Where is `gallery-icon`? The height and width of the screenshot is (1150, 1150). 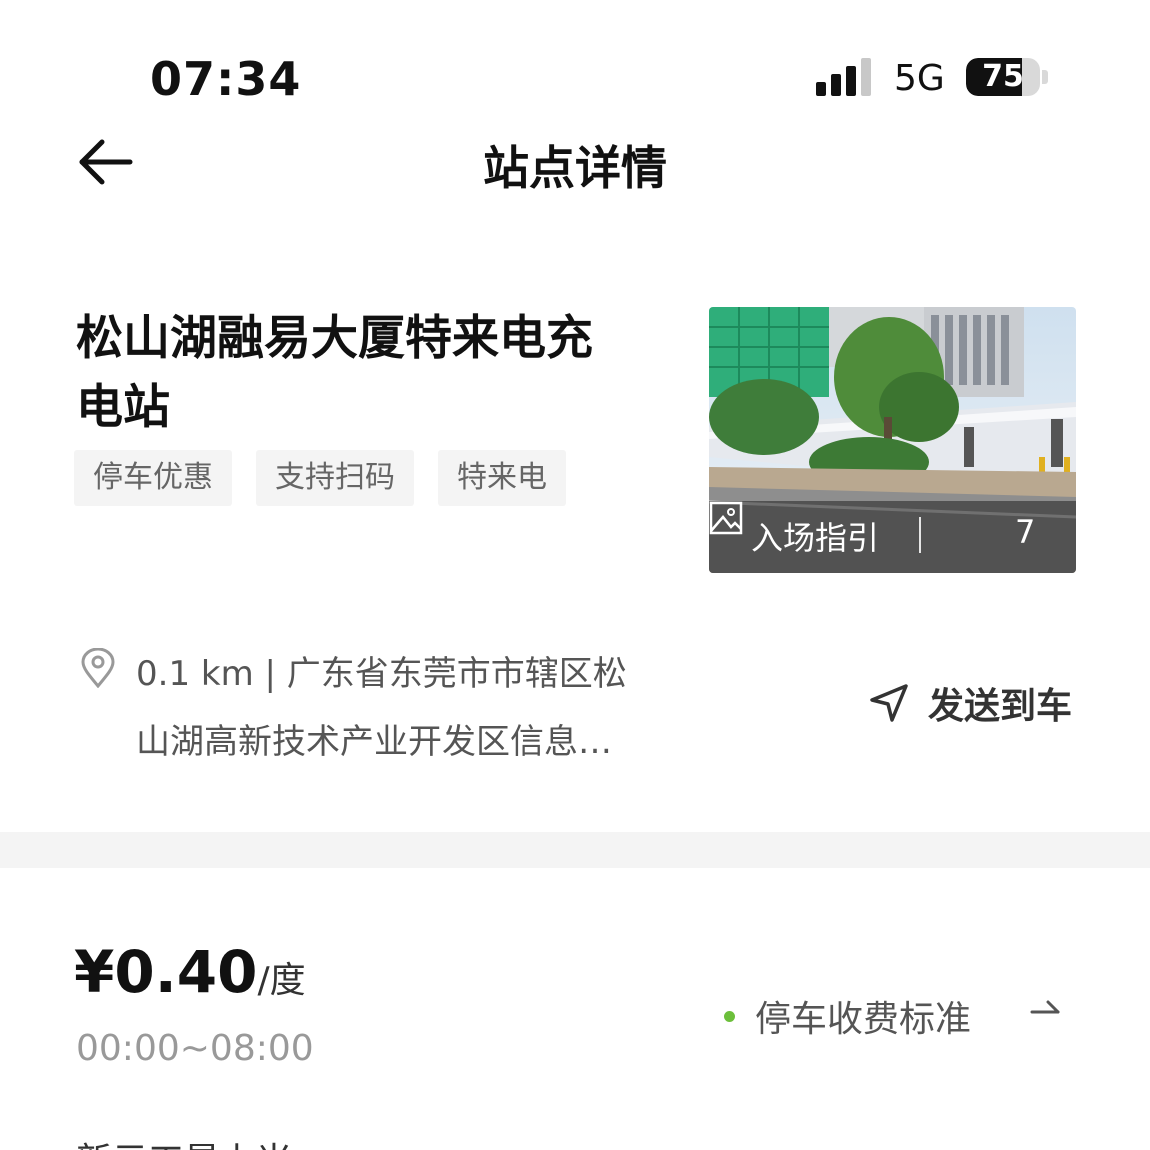
gallery-icon is located at coordinates (726, 518).